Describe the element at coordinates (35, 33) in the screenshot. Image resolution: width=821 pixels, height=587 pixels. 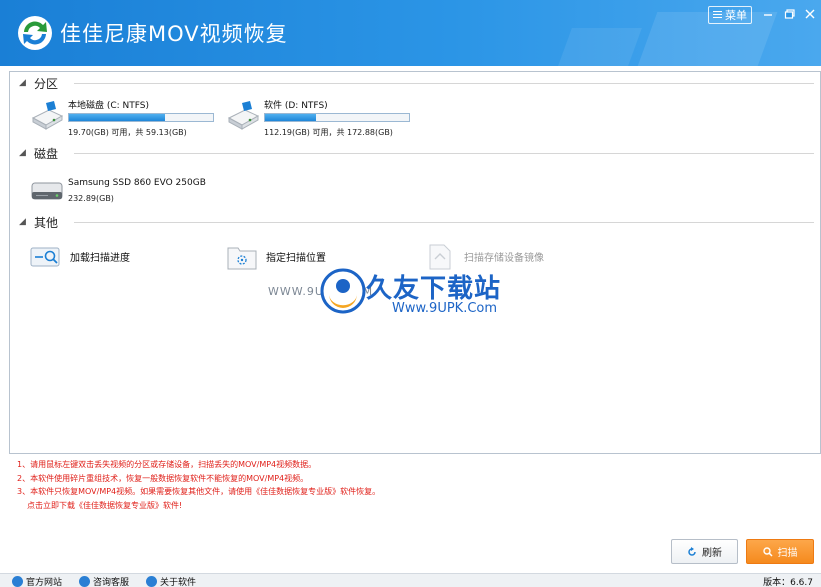
I see `app-logo-icon` at that location.